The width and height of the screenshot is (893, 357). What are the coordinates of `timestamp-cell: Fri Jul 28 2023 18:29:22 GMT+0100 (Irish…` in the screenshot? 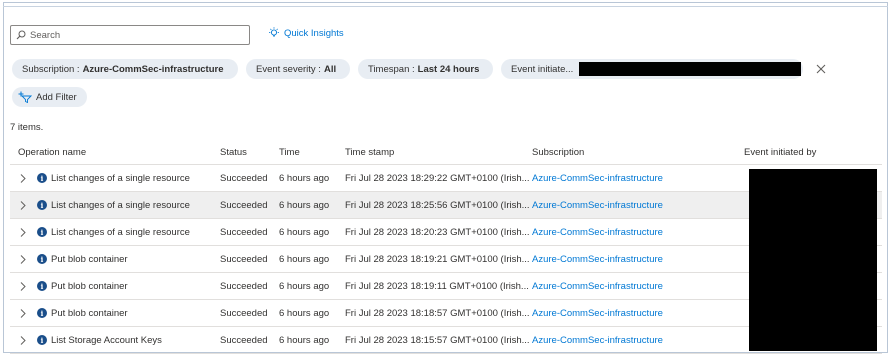 It's located at (438, 178).